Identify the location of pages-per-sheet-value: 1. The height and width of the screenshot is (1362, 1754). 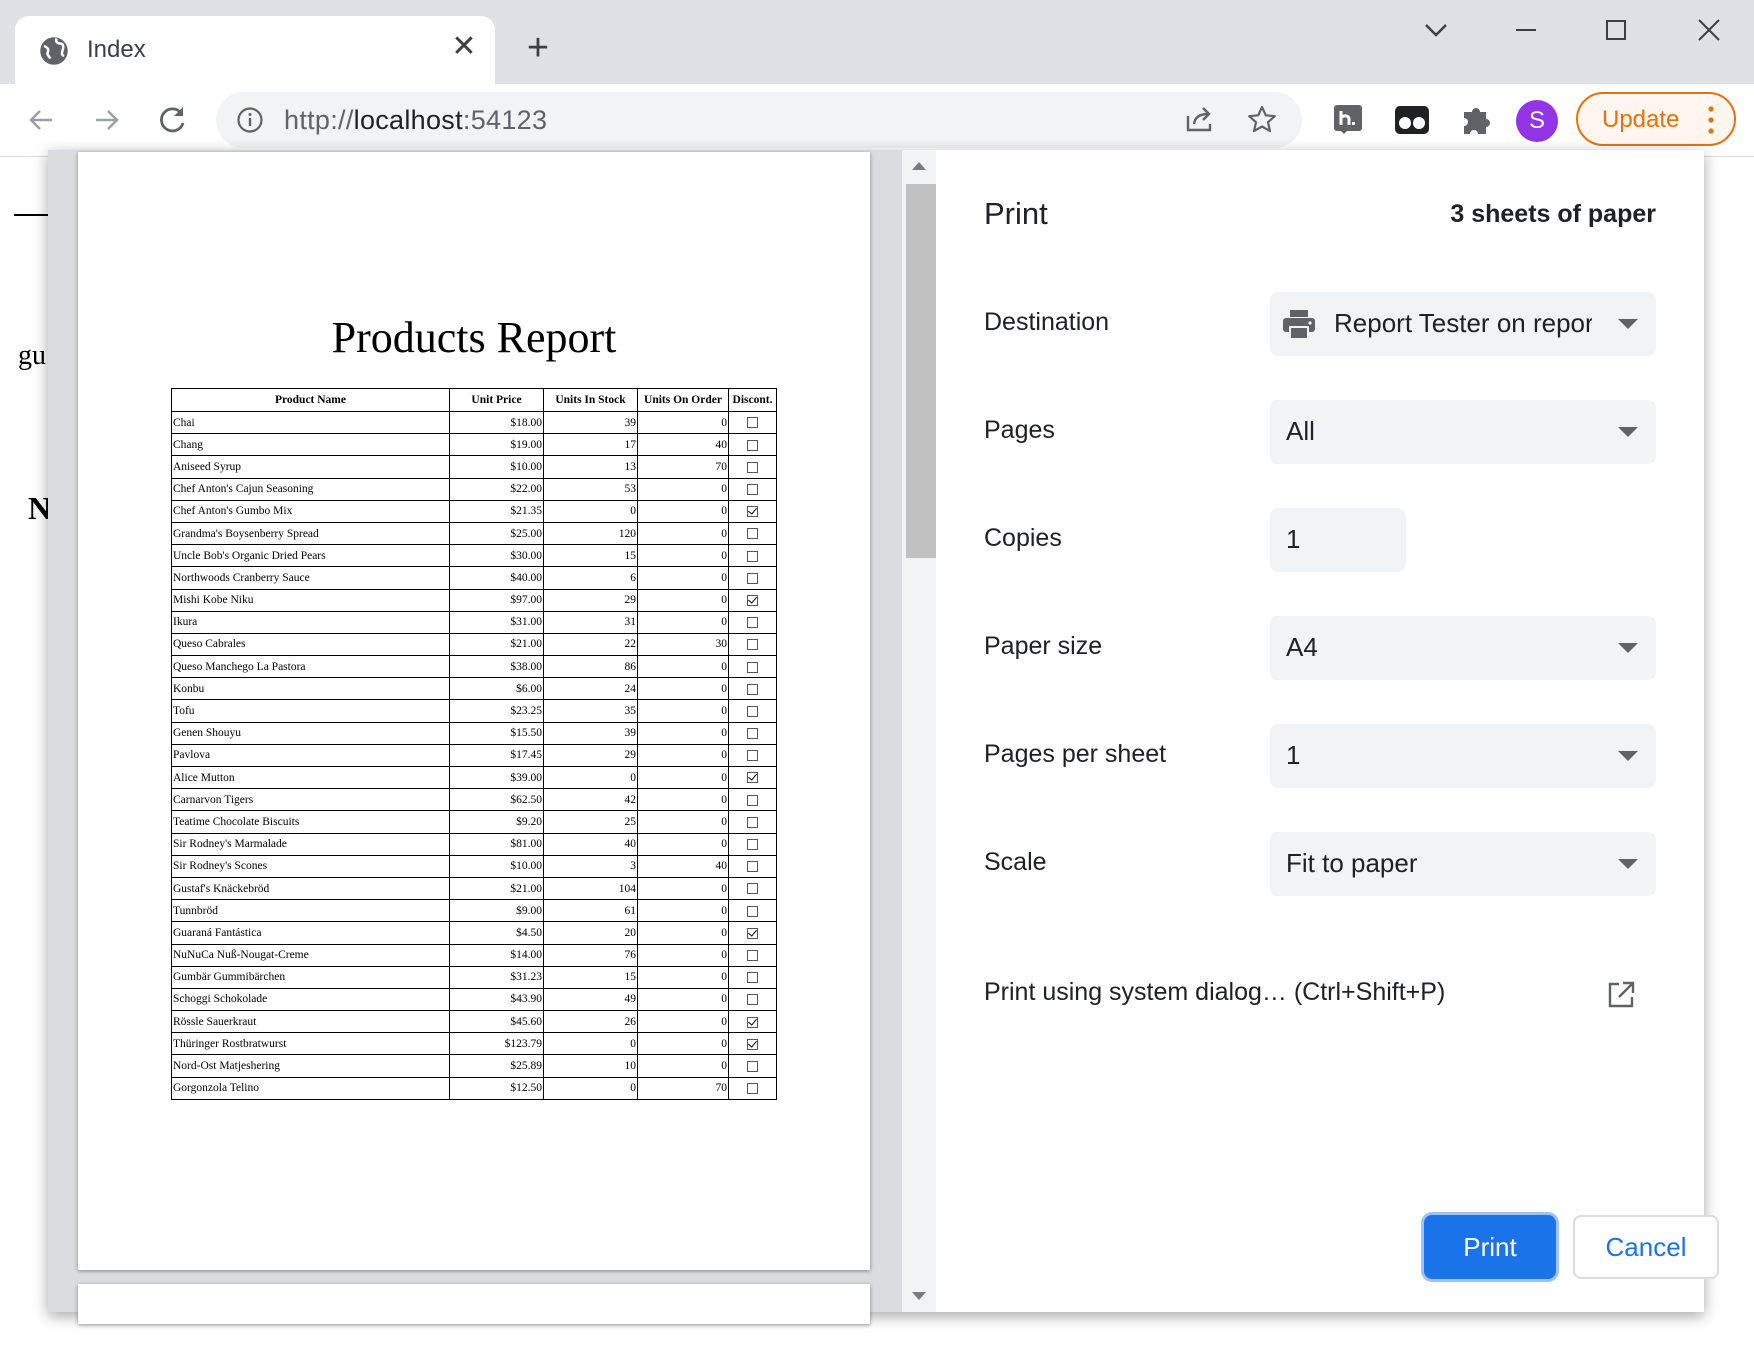
(1293, 755).